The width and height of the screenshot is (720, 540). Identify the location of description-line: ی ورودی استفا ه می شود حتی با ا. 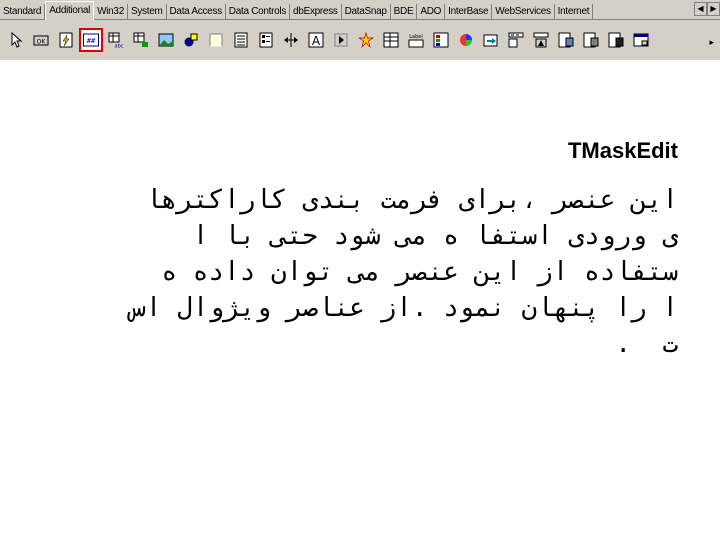
(435, 236).